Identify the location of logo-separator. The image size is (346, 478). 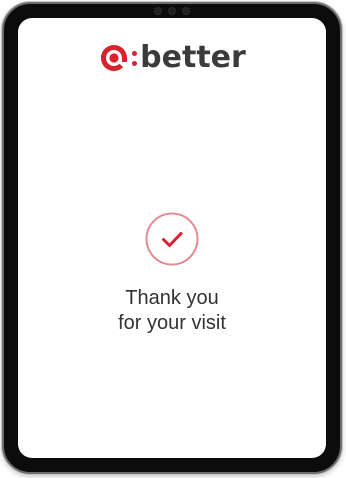
(135, 58).